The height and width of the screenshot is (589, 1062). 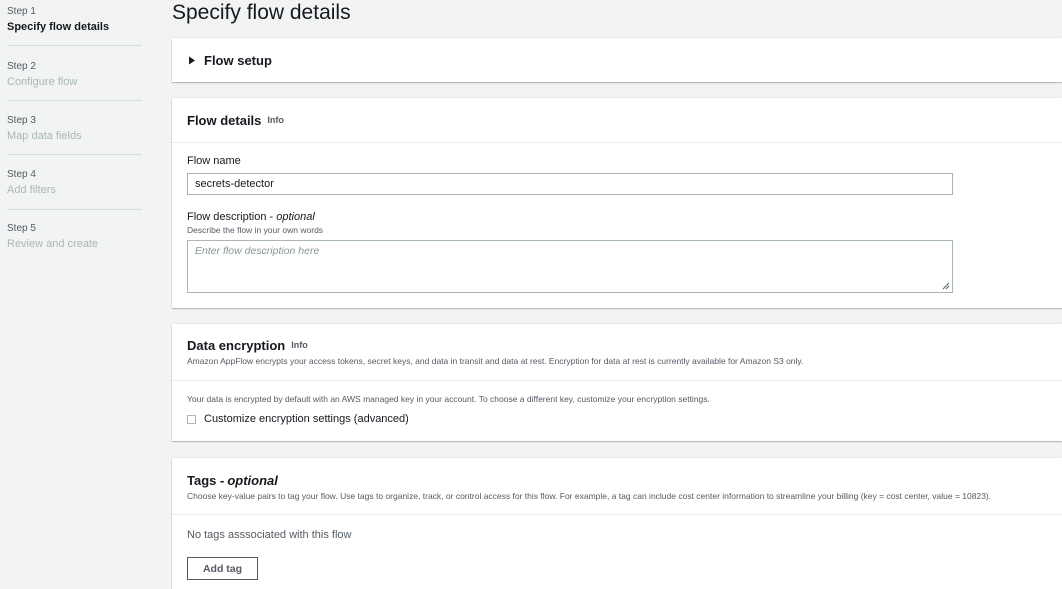 What do you see at coordinates (74, 183) in the screenshot?
I see `step-4: Step 4 Add filters` at bounding box center [74, 183].